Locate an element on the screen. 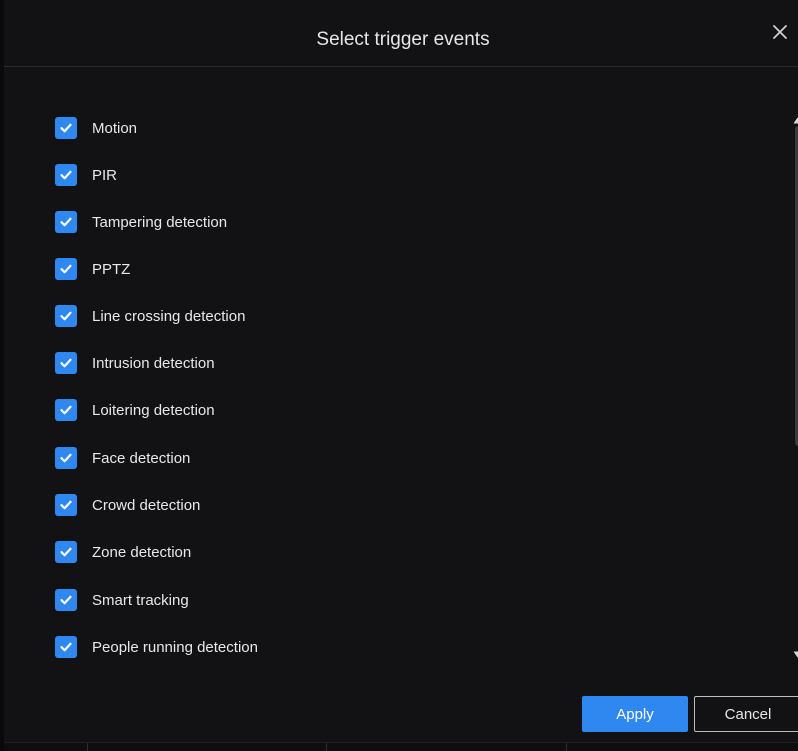 The height and width of the screenshot is (751, 798). cancel-button: Cancel is located at coordinates (746, 714).